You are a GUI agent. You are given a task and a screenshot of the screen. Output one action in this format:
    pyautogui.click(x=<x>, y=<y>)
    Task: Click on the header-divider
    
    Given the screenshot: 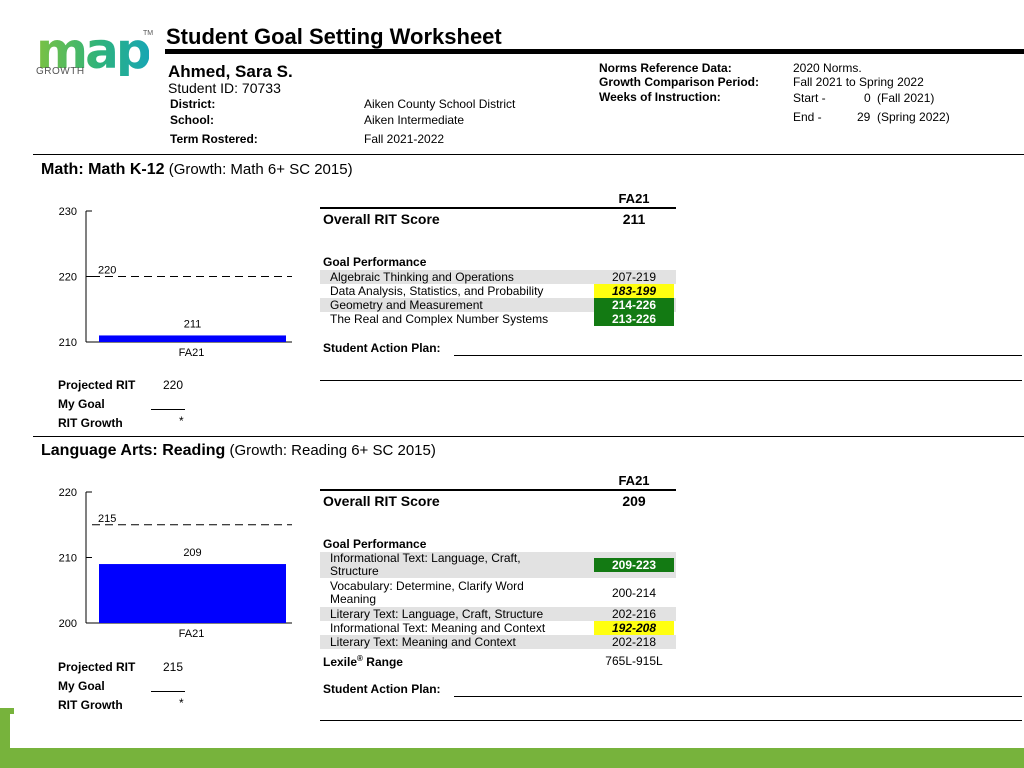 What is the action you would take?
    pyautogui.click(x=528, y=154)
    